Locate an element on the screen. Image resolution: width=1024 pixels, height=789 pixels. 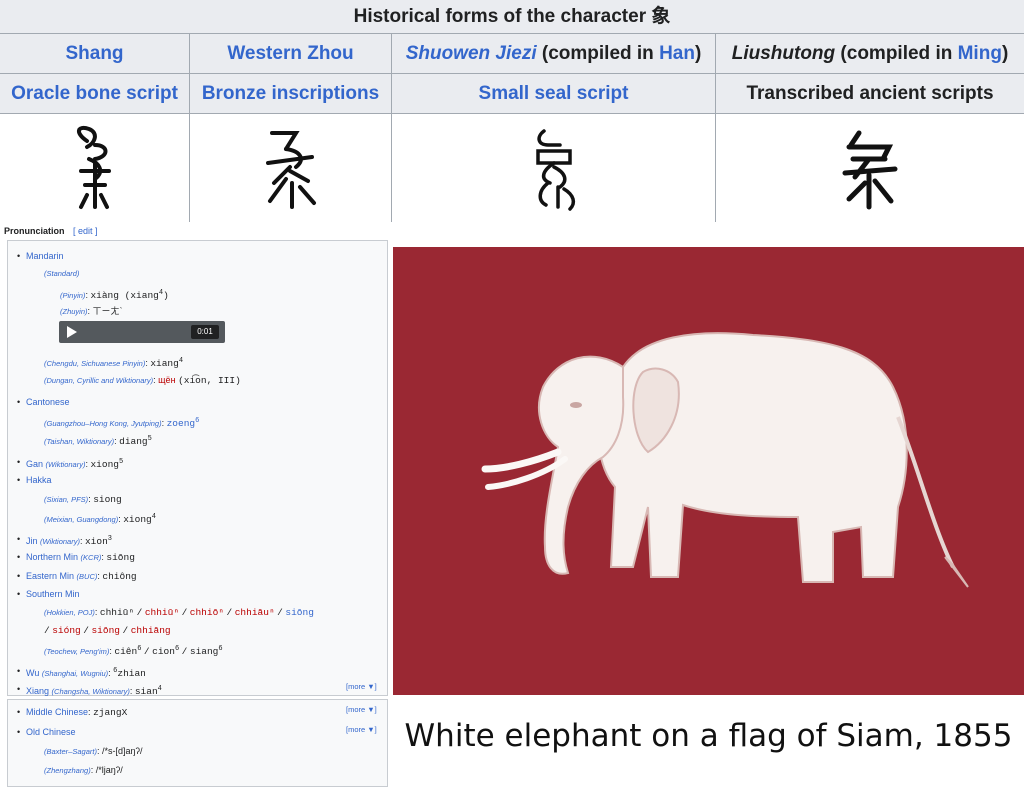
script-text: Transcribed ancient scripts is located at coordinates (870, 93).